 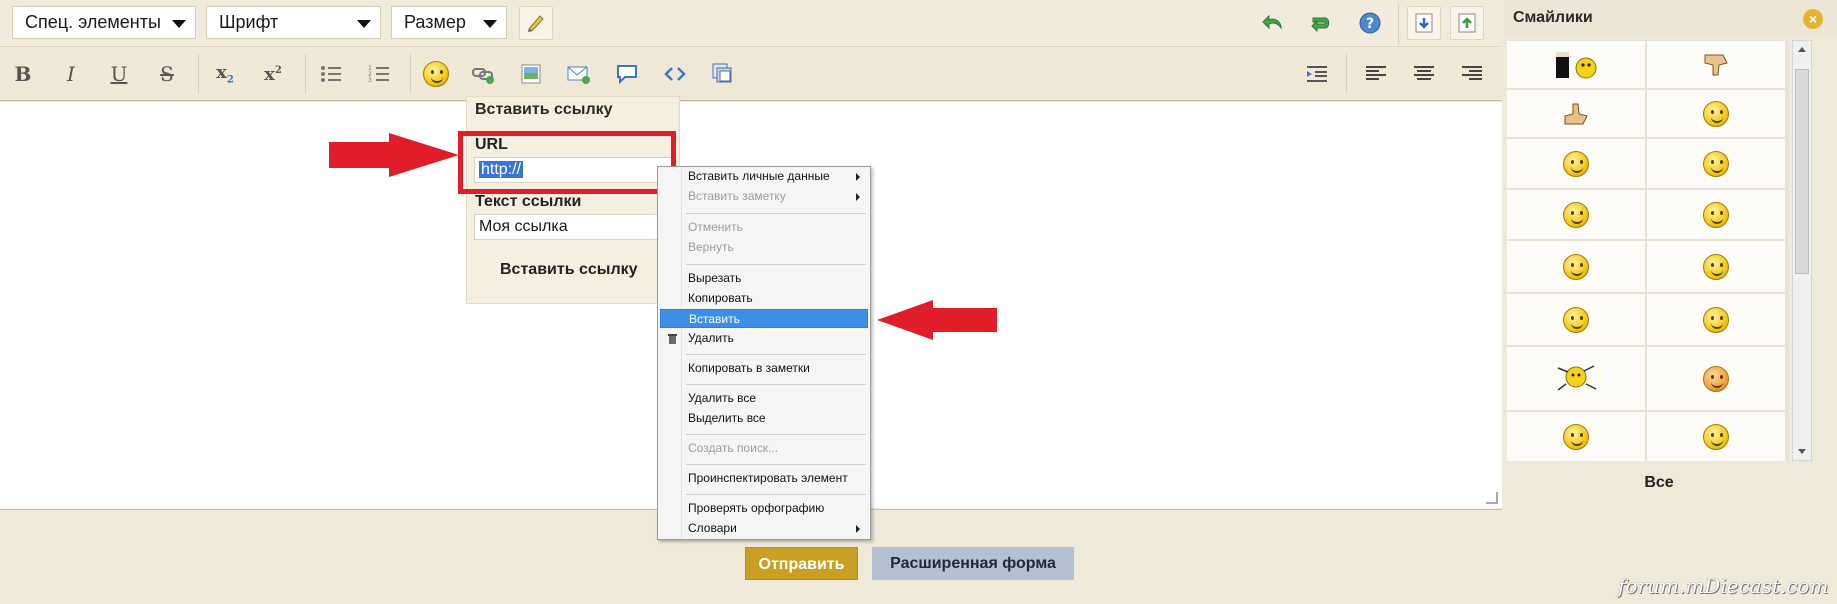 What do you see at coordinates (749, 368) in the screenshot?
I see `menu-item-label: Копировать в заметки` at bounding box center [749, 368].